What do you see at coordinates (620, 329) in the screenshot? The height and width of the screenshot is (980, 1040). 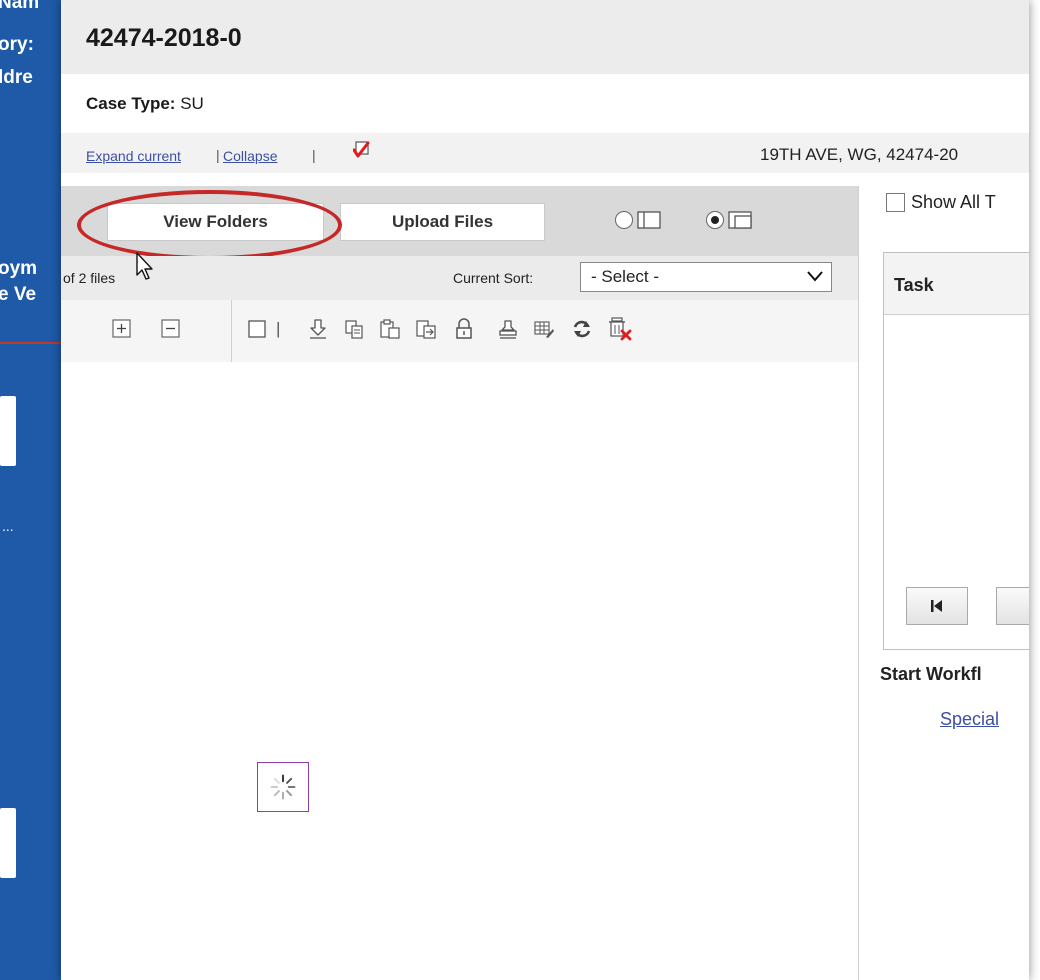 I see `delete-icon` at bounding box center [620, 329].